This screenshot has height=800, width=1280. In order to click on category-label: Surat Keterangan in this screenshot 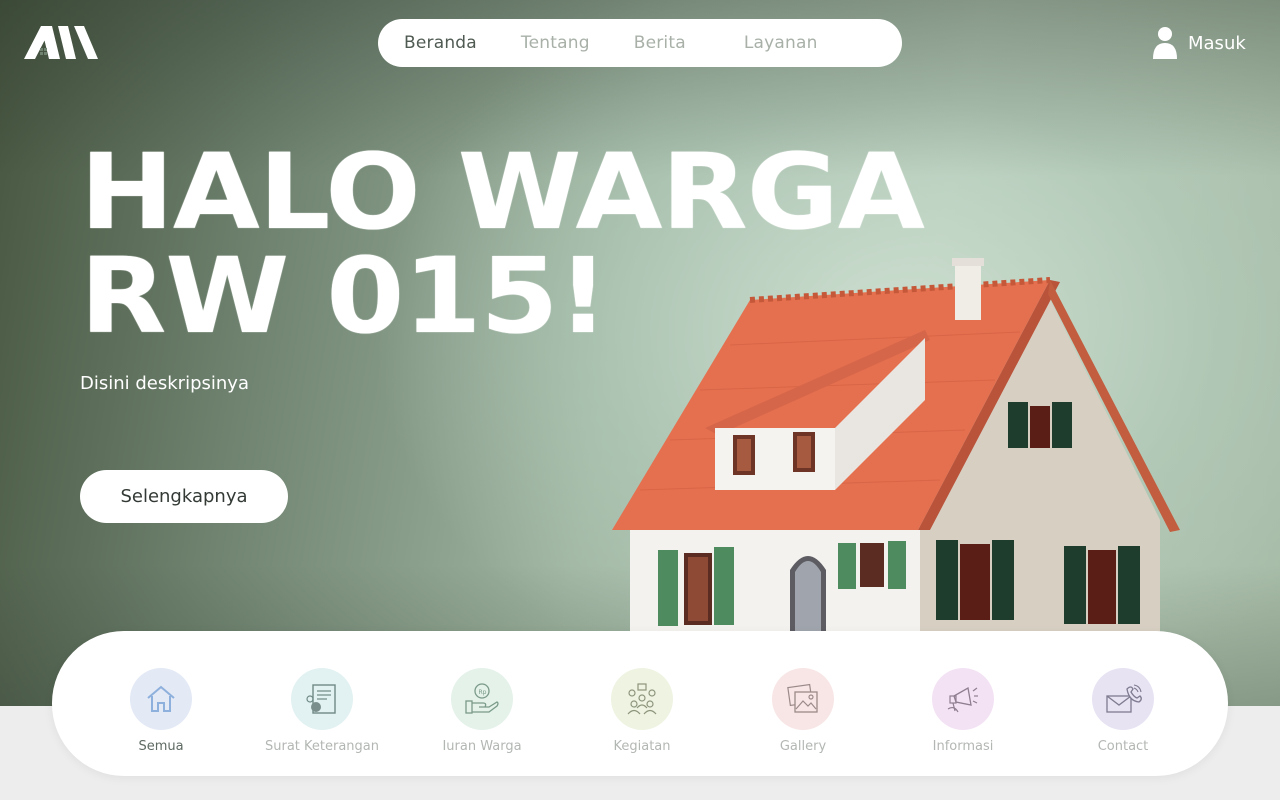, I will do `click(321, 746)`.